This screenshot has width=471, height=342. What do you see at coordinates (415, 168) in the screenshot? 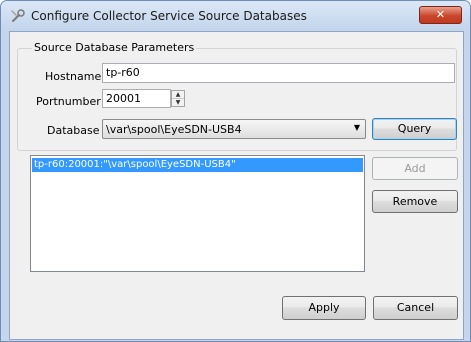
I see `add-button: Add` at bounding box center [415, 168].